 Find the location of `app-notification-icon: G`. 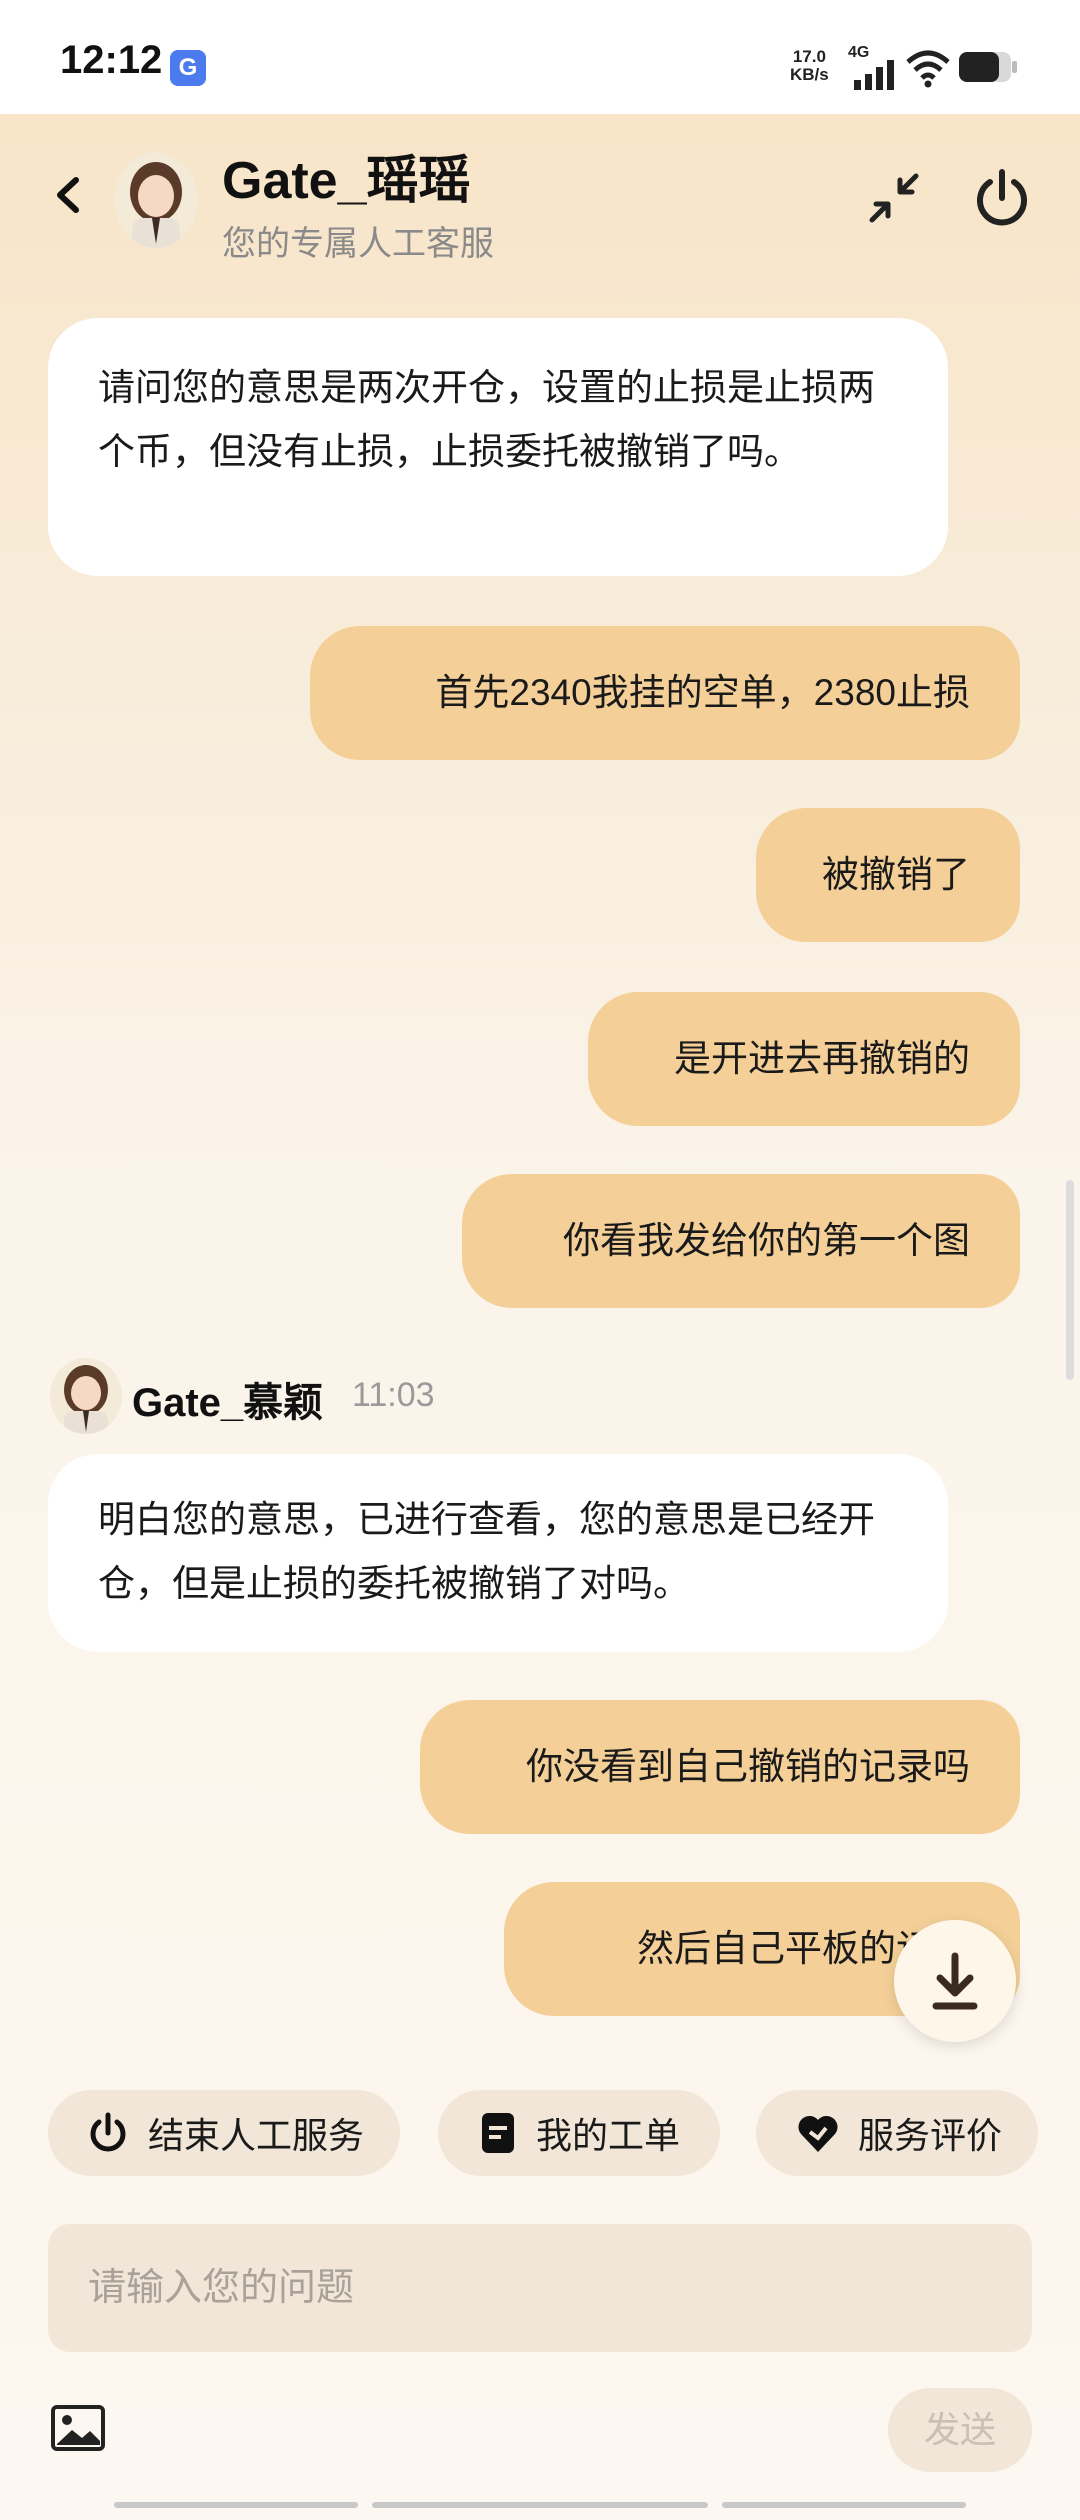

app-notification-icon: G is located at coordinates (188, 68).